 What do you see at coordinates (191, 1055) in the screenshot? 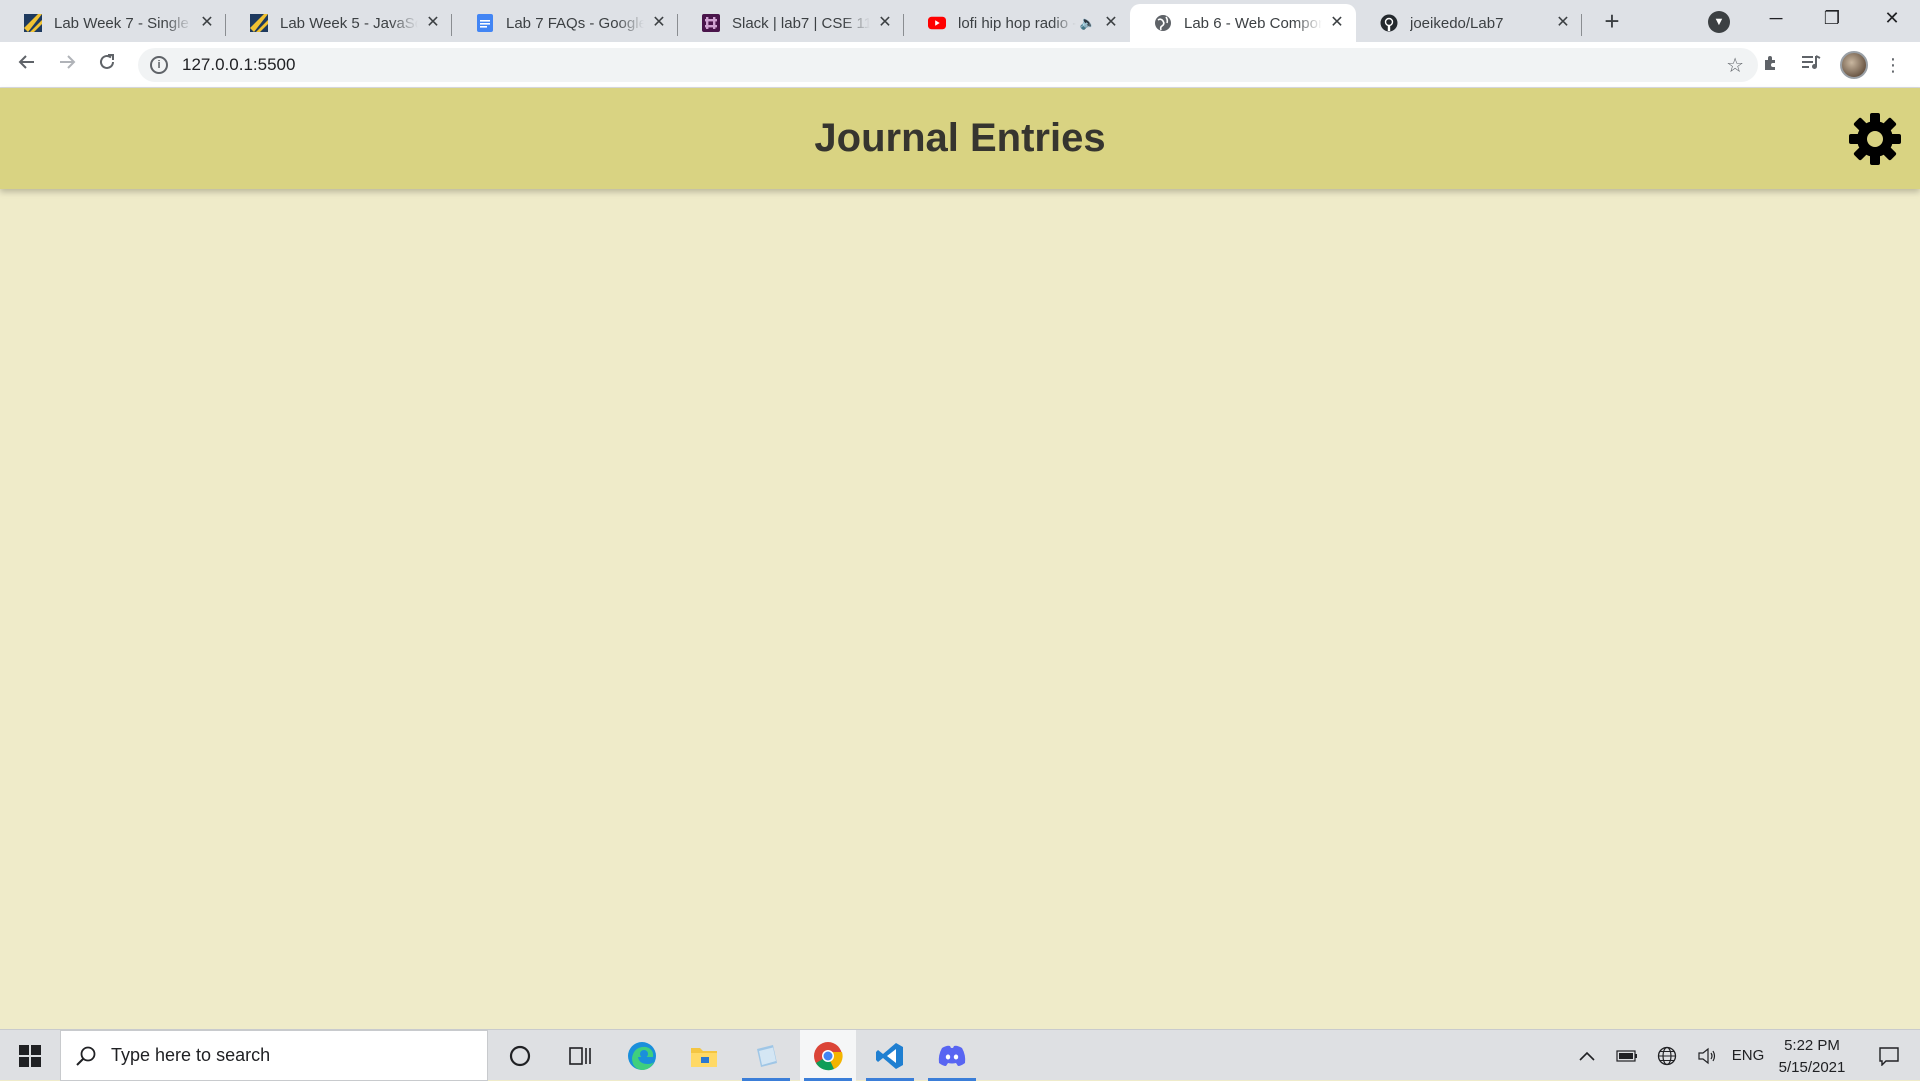
I see `search-placeholder: Type here to search` at bounding box center [191, 1055].